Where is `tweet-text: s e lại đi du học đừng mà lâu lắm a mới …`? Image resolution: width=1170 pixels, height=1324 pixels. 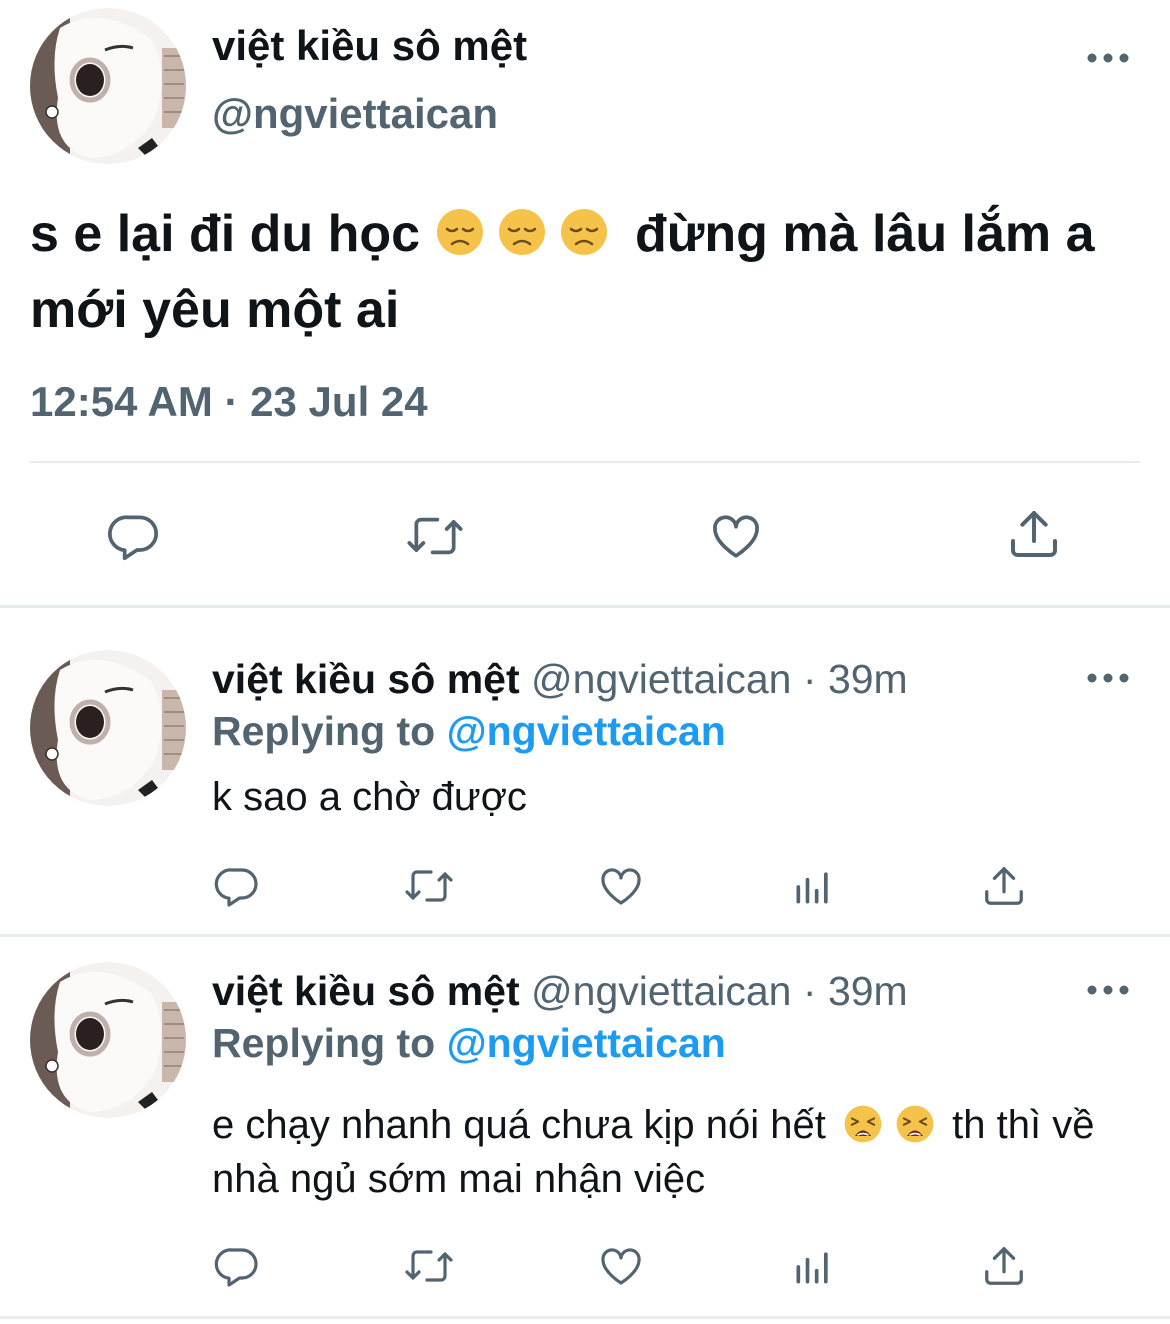
tweet-text: s e lại đi du học đừng mà lâu lắm a mới … is located at coordinates (595, 272).